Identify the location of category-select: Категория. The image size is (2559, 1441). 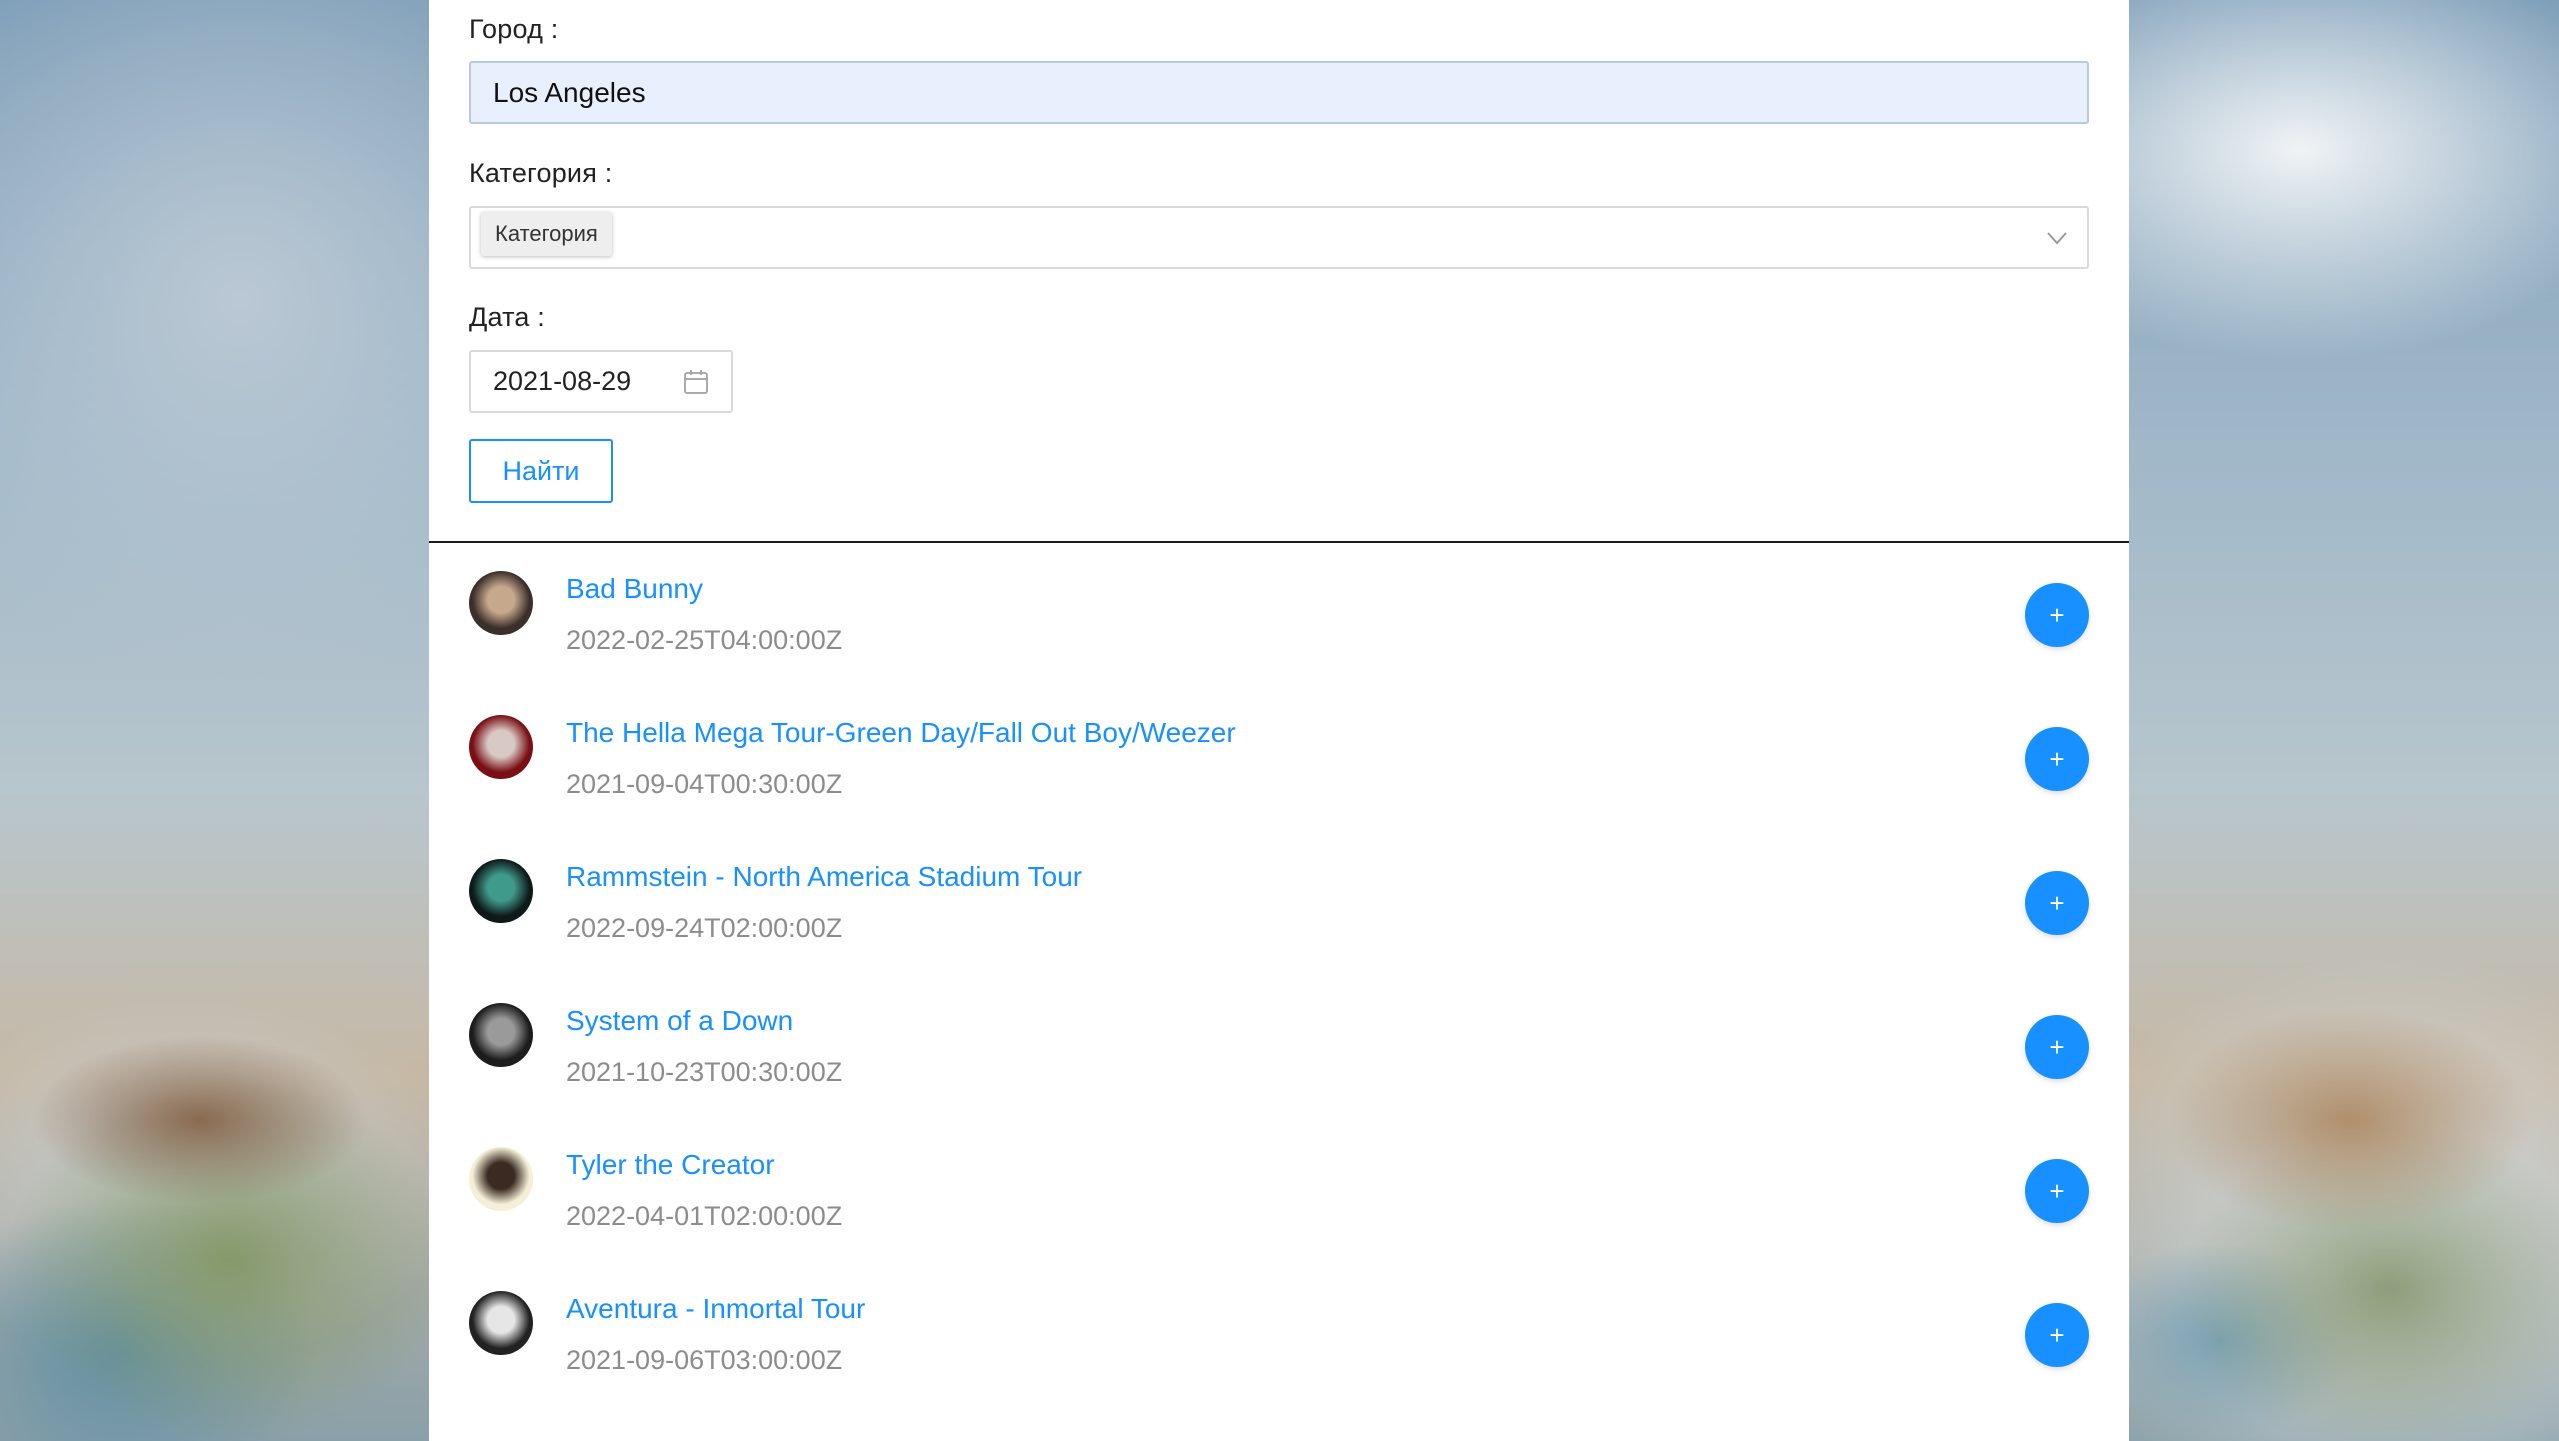
(1279, 237).